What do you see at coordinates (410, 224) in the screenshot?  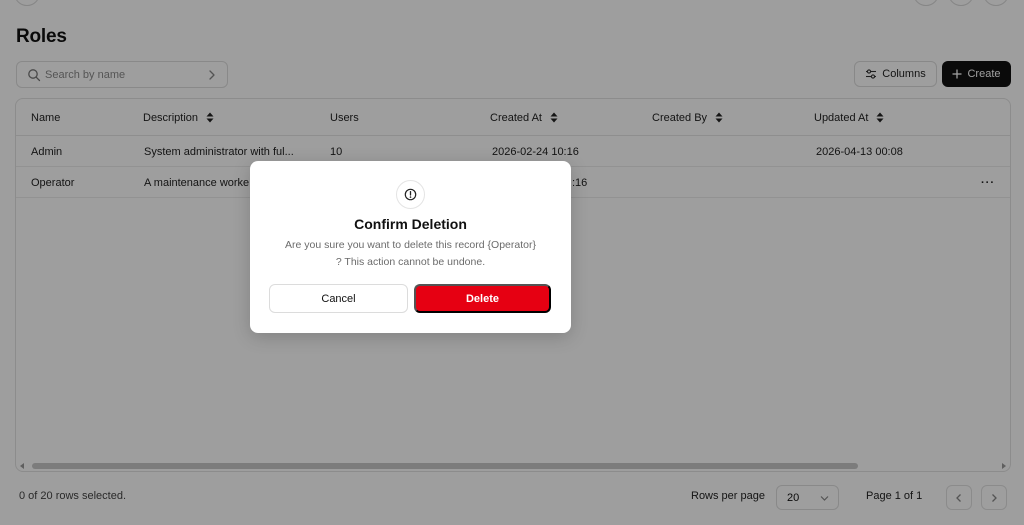 I see `dialog-title: Confirm Deletion` at bounding box center [410, 224].